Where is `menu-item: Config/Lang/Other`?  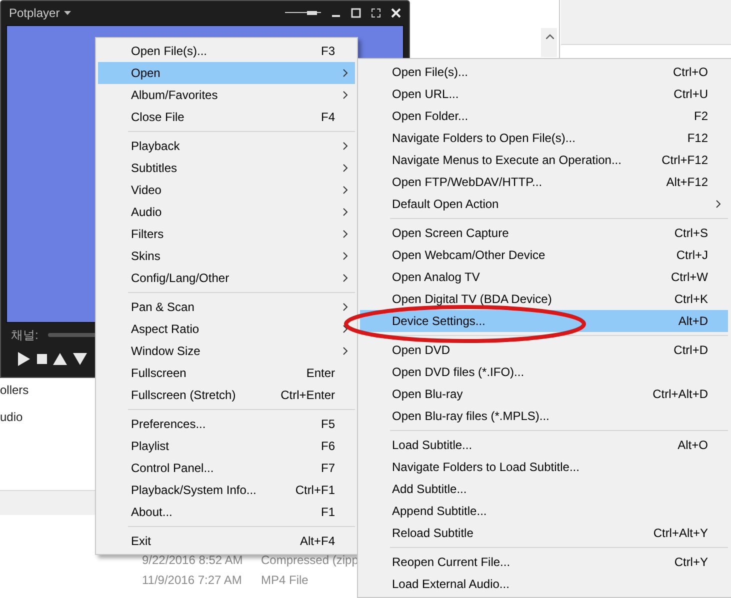 menu-item: Config/Lang/Other is located at coordinates (226, 278).